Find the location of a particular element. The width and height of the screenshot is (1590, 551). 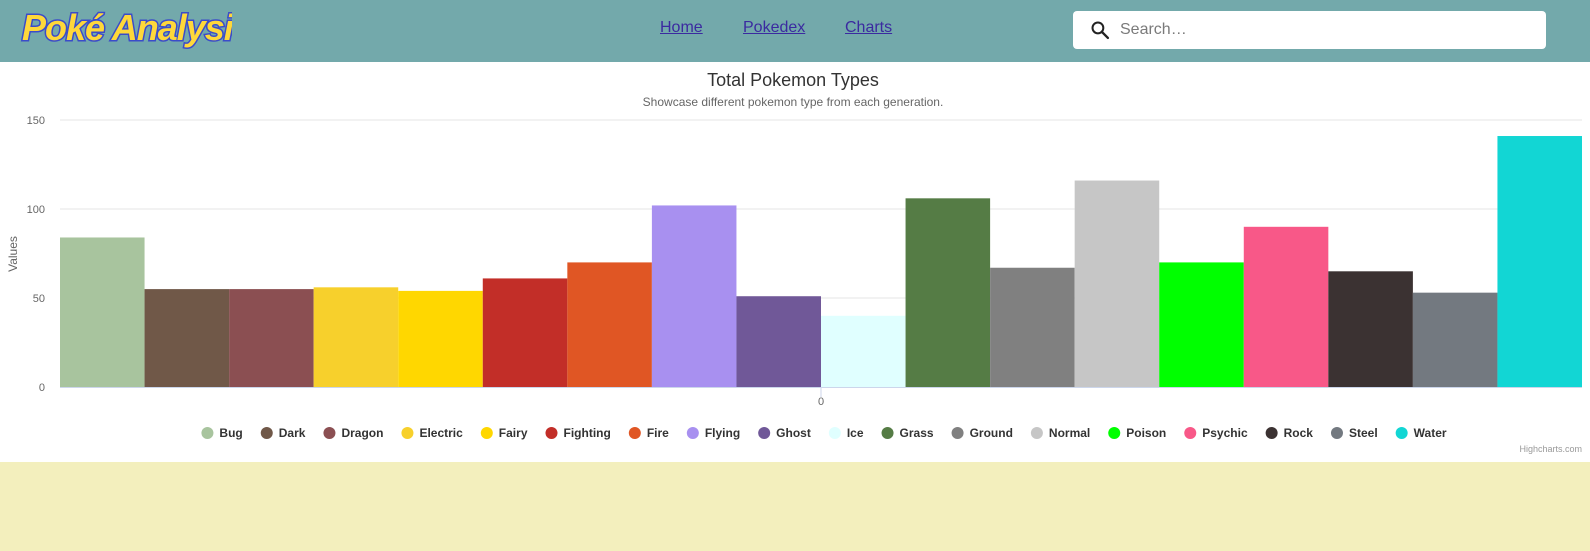

legend-item-rock: Rock is located at coordinates (1289, 433).